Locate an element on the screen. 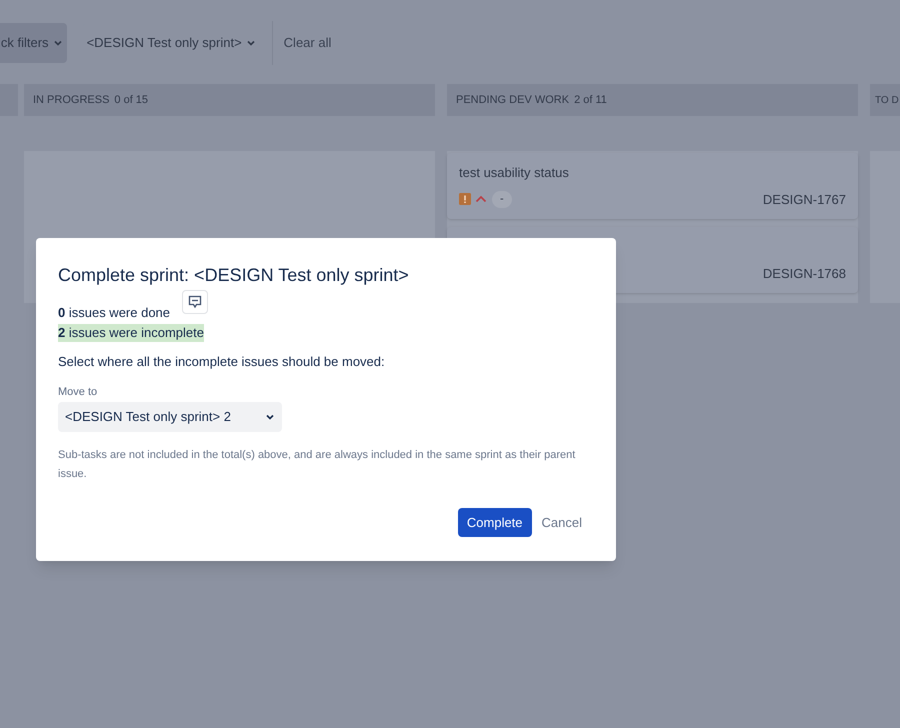  column-count: 2 of 11 is located at coordinates (590, 100).